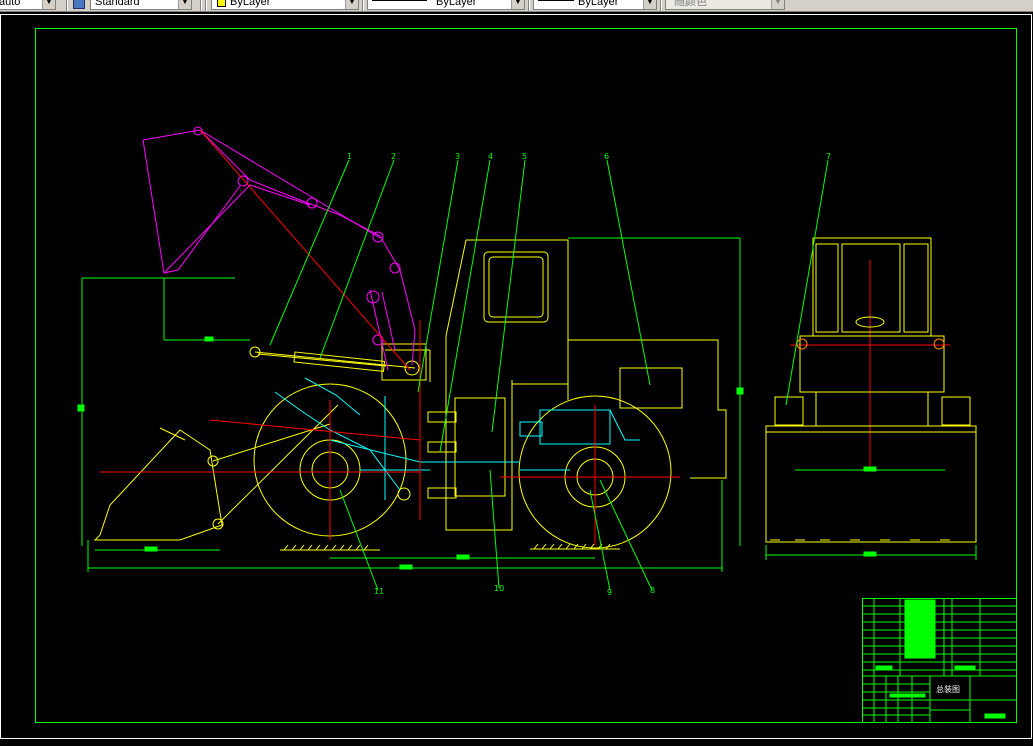 The height and width of the screenshot is (746, 1033). Describe the element at coordinates (10, 4) in the screenshot. I see `dimstyle-value: auto` at that location.